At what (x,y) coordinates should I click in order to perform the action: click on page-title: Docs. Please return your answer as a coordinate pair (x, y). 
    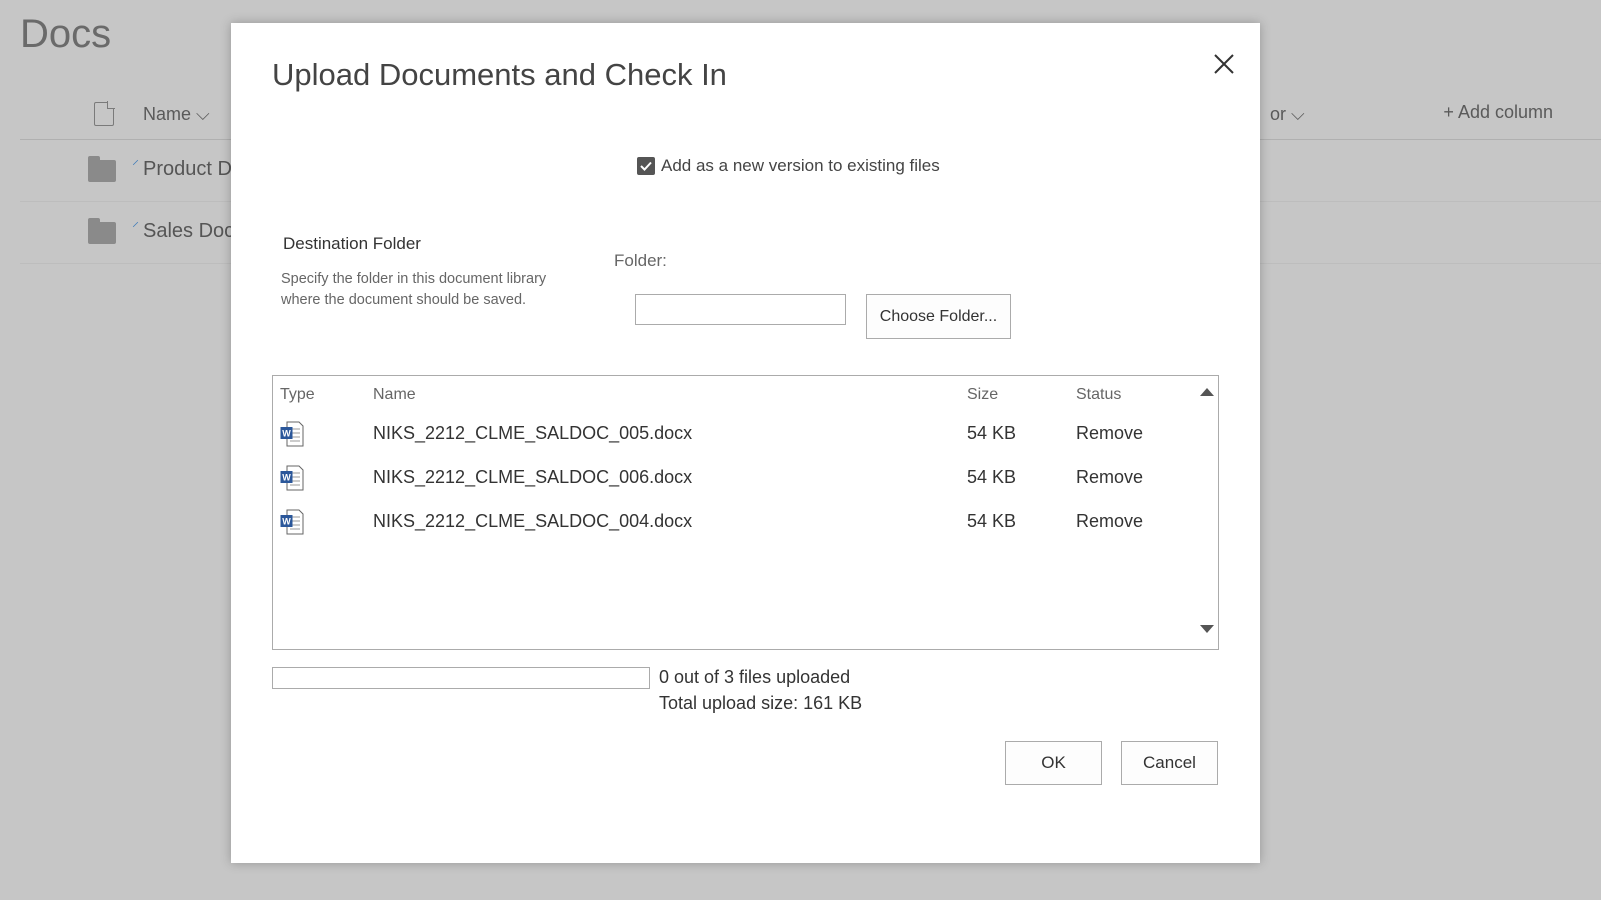
    Looking at the image, I should click on (66, 34).